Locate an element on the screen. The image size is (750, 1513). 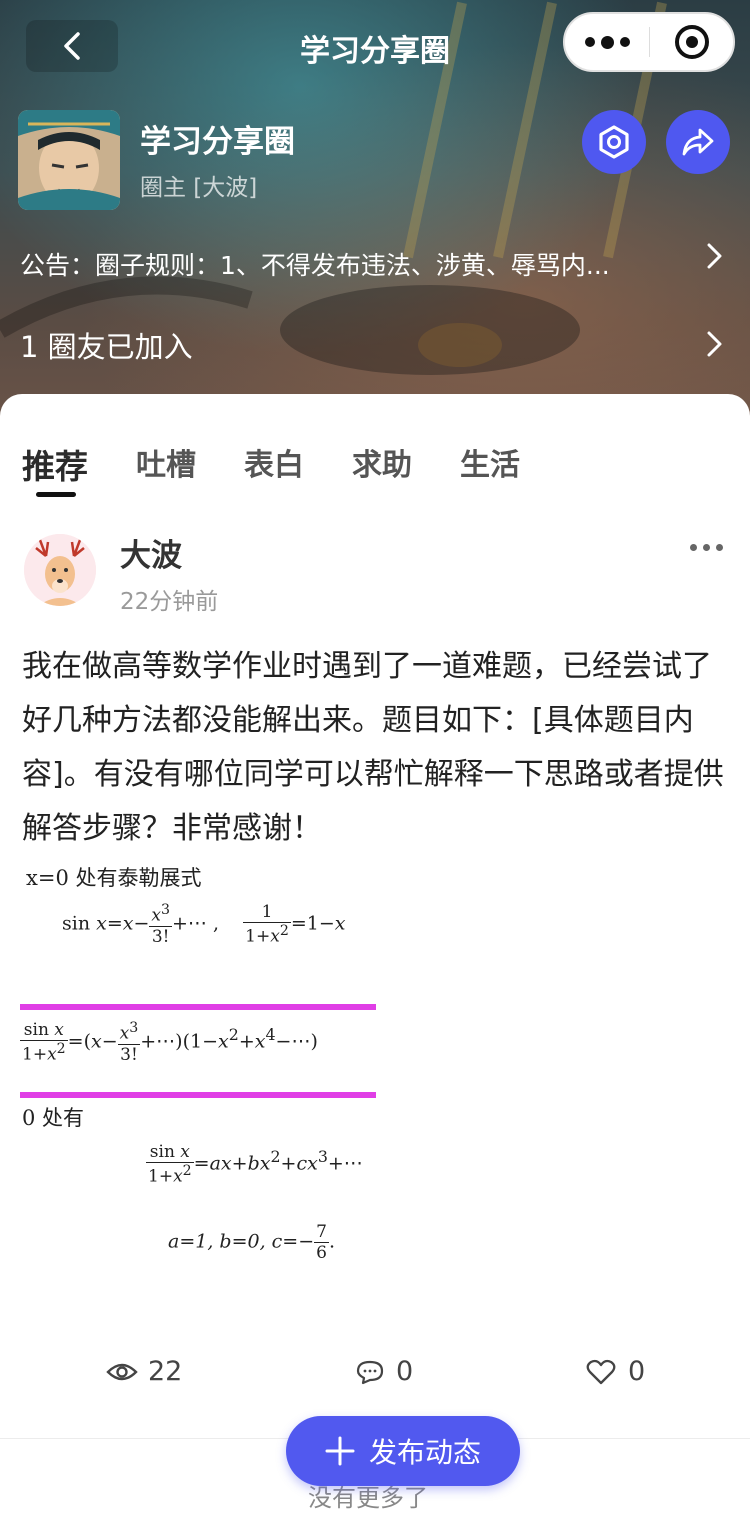
close-button is located at coordinates (691, 42).